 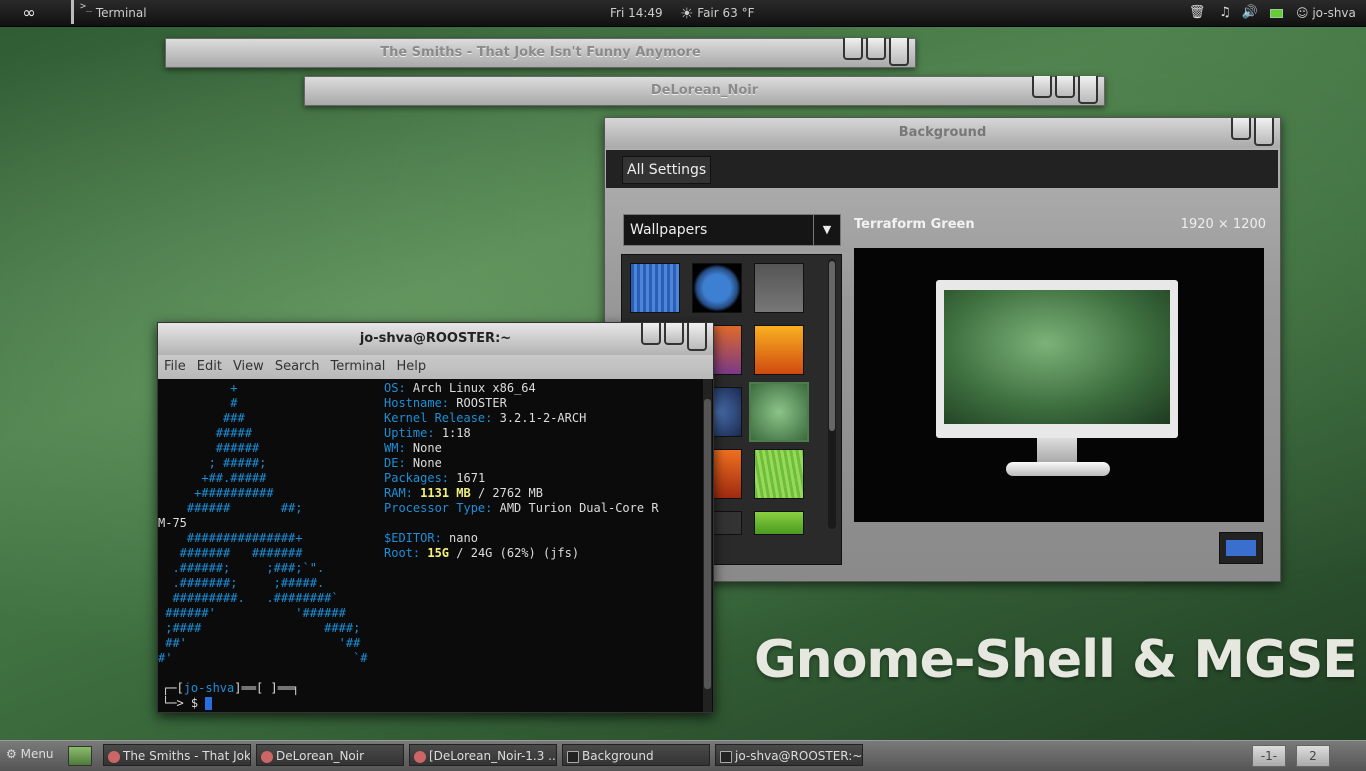 What do you see at coordinates (669, 230) in the screenshot?
I see `dropdown-value: Wallpapers` at bounding box center [669, 230].